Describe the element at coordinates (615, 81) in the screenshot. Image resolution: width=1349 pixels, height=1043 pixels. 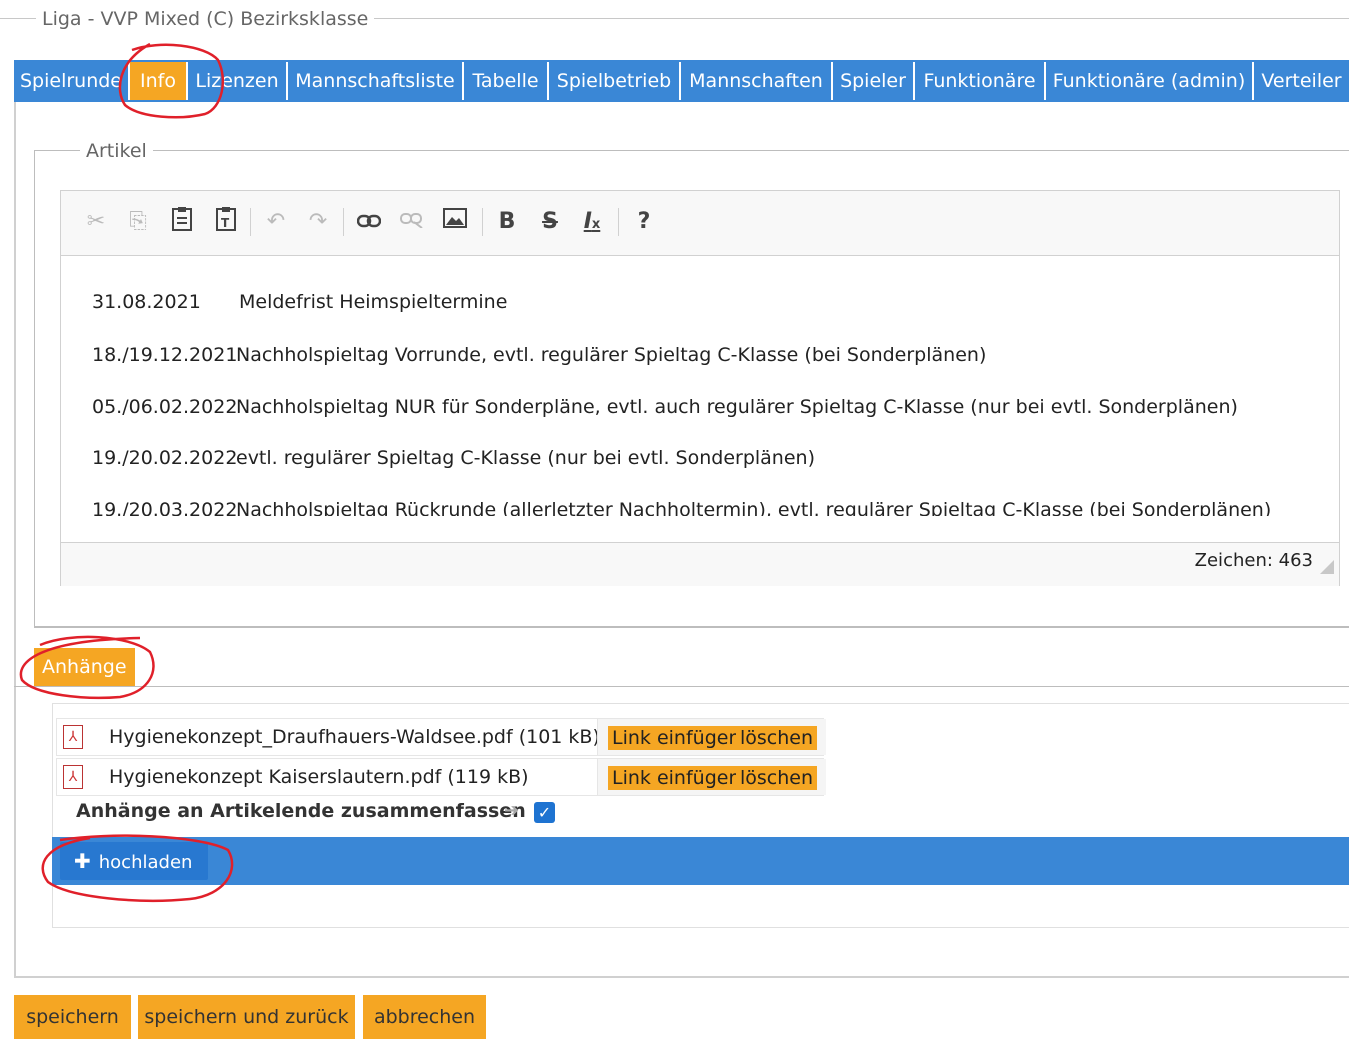
I see `tab-spielbetrieb: Spielbetrieb` at that location.